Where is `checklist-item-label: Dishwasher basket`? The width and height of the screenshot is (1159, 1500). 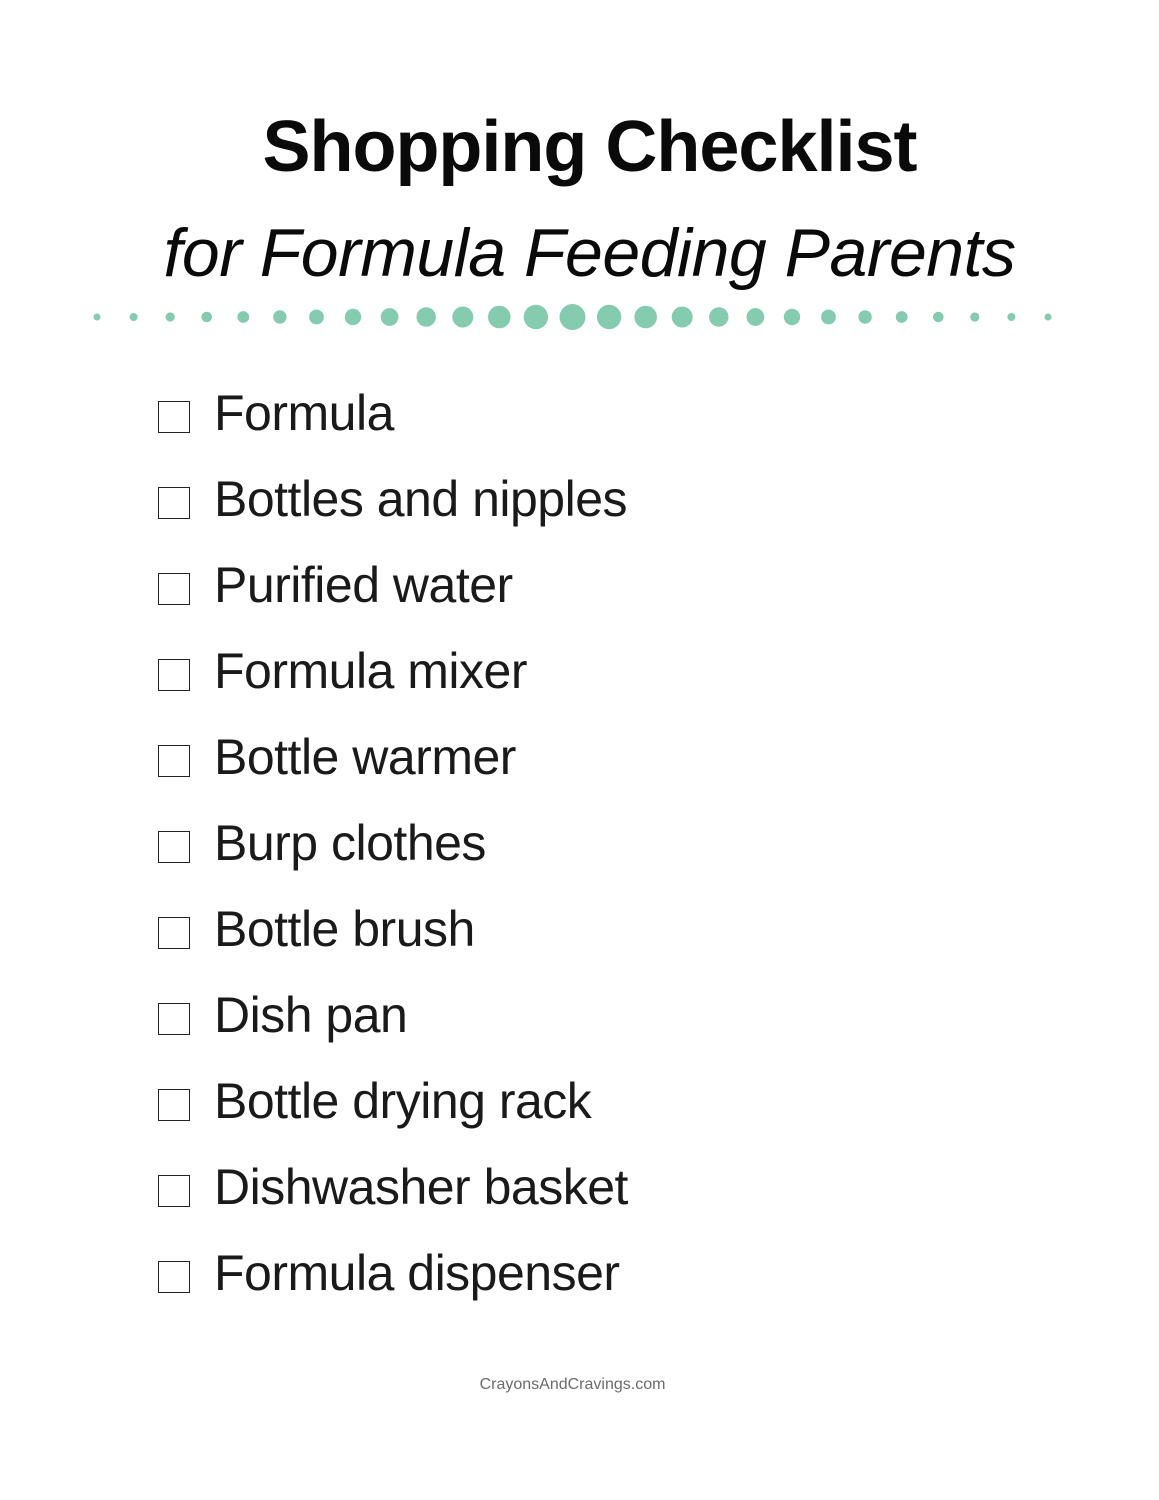 checklist-item-label: Dishwasher basket is located at coordinates (421, 1187).